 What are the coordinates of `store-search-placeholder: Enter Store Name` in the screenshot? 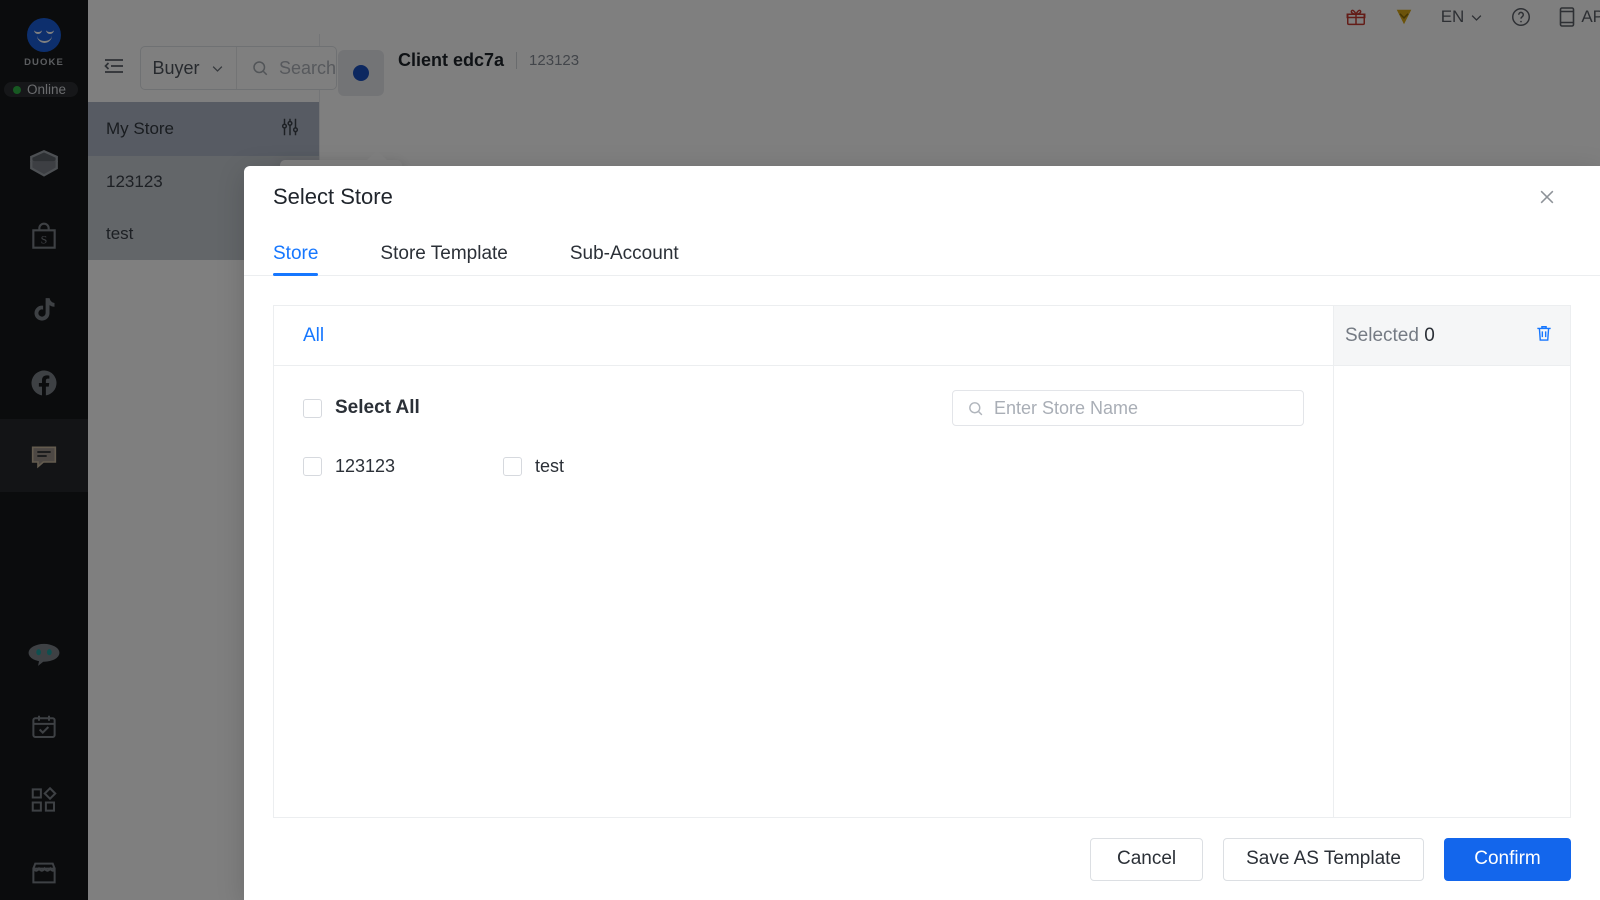 It's located at (1066, 407).